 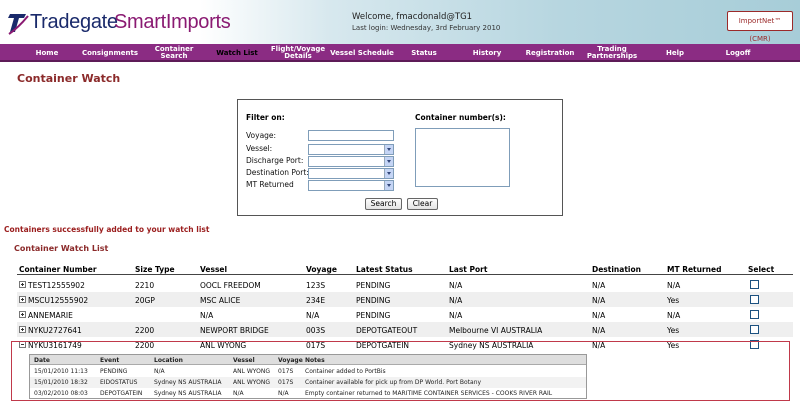 I want to click on container-numbers-textarea, so click(x=462, y=157).